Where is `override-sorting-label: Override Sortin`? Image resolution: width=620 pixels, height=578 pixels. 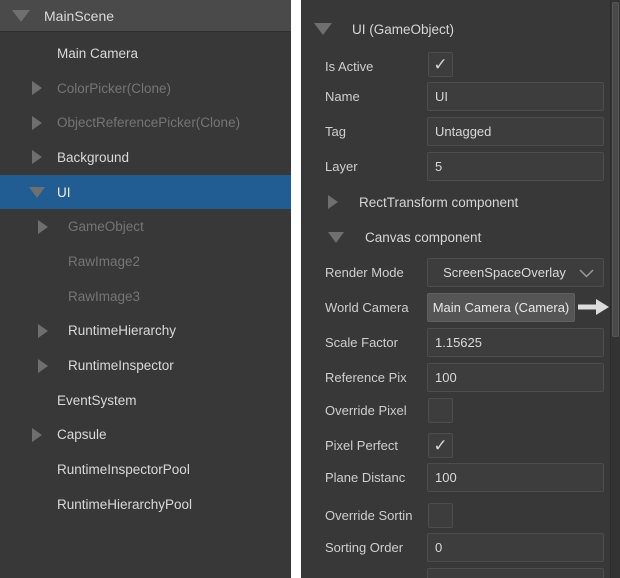
override-sorting-label: Override Sortin is located at coordinates (369, 515).